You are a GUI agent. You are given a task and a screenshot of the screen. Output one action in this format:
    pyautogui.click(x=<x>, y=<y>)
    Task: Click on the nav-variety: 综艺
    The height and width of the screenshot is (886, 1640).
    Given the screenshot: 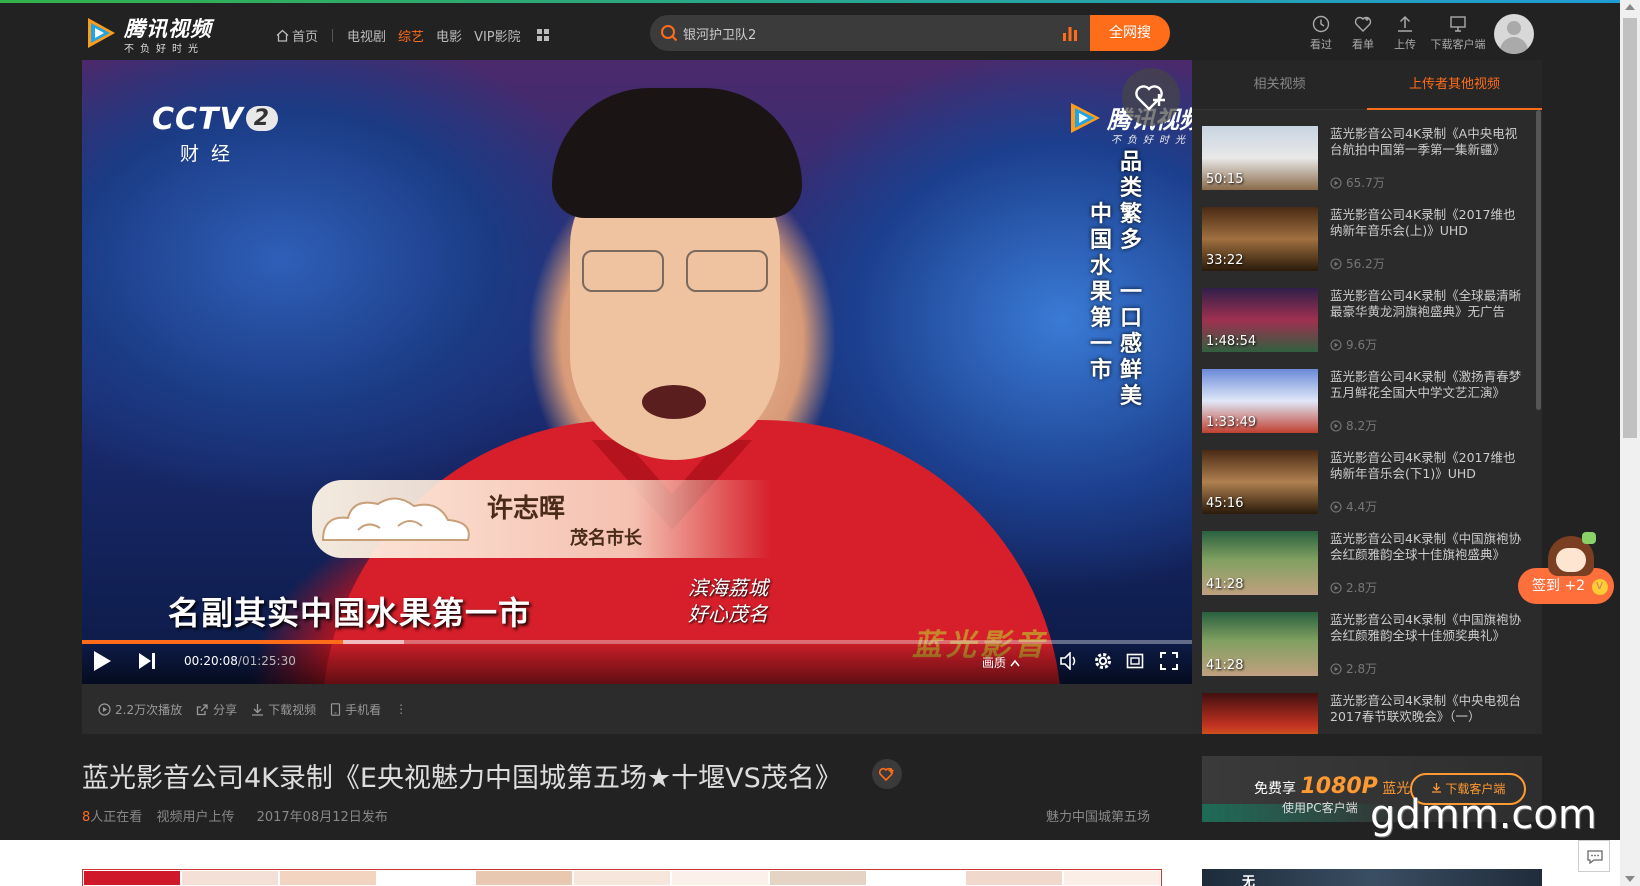 What is the action you would take?
    pyautogui.click(x=411, y=35)
    